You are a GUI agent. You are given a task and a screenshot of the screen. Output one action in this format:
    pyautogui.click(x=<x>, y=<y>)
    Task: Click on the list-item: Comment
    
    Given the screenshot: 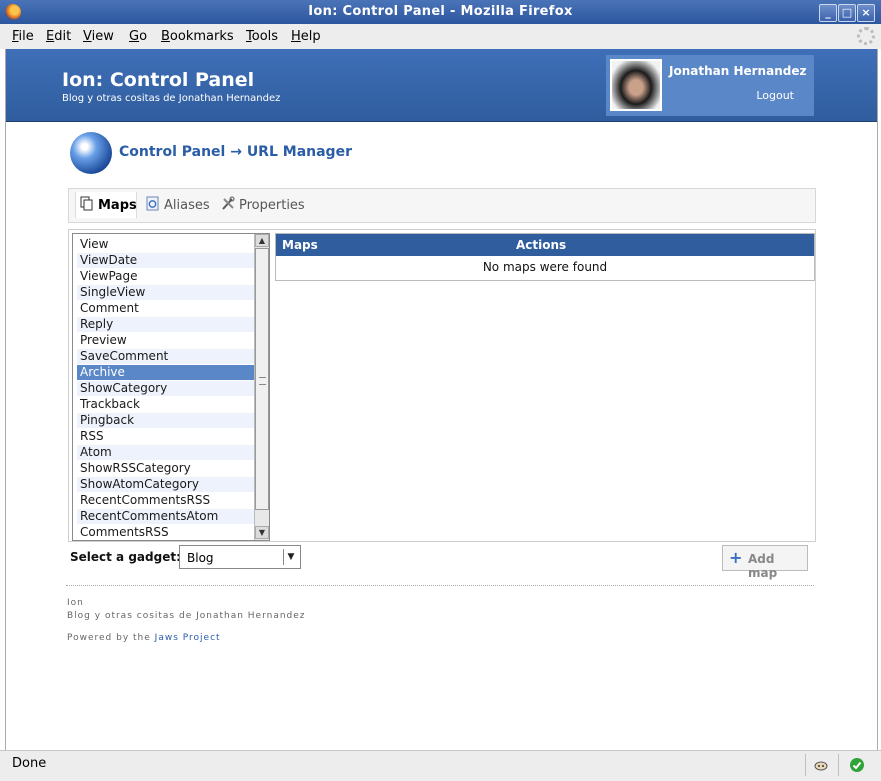 What is the action you would take?
    pyautogui.click(x=166, y=308)
    